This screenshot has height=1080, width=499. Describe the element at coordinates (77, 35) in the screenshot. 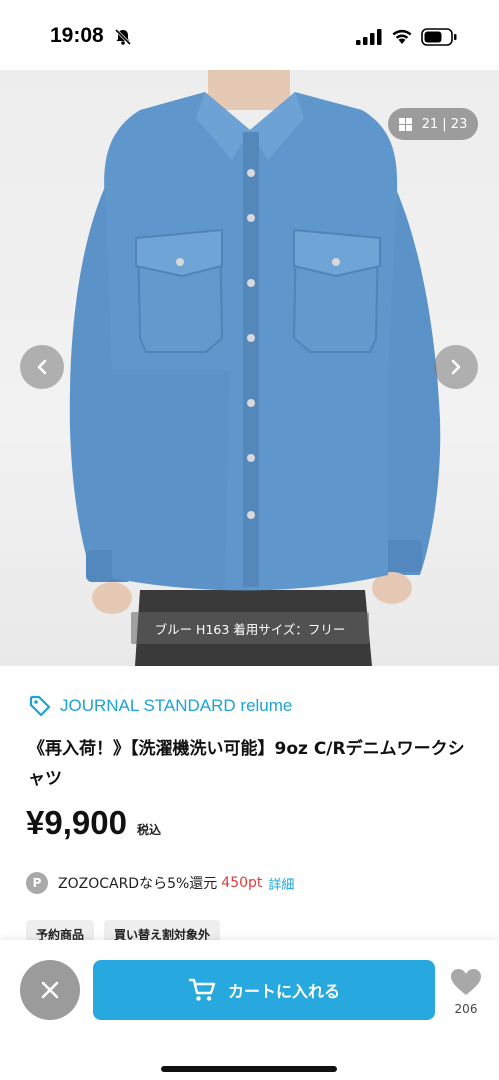

I see `status-time: 19:08` at that location.